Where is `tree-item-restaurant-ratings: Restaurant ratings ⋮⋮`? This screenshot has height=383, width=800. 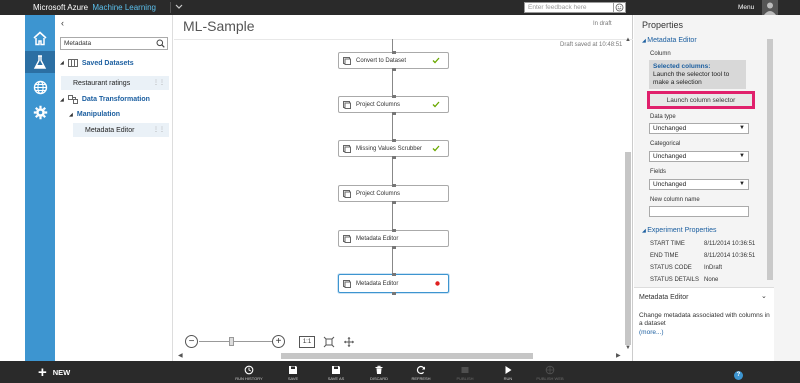
tree-item-restaurant-ratings: Restaurant ratings ⋮⋮ is located at coordinates (115, 83).